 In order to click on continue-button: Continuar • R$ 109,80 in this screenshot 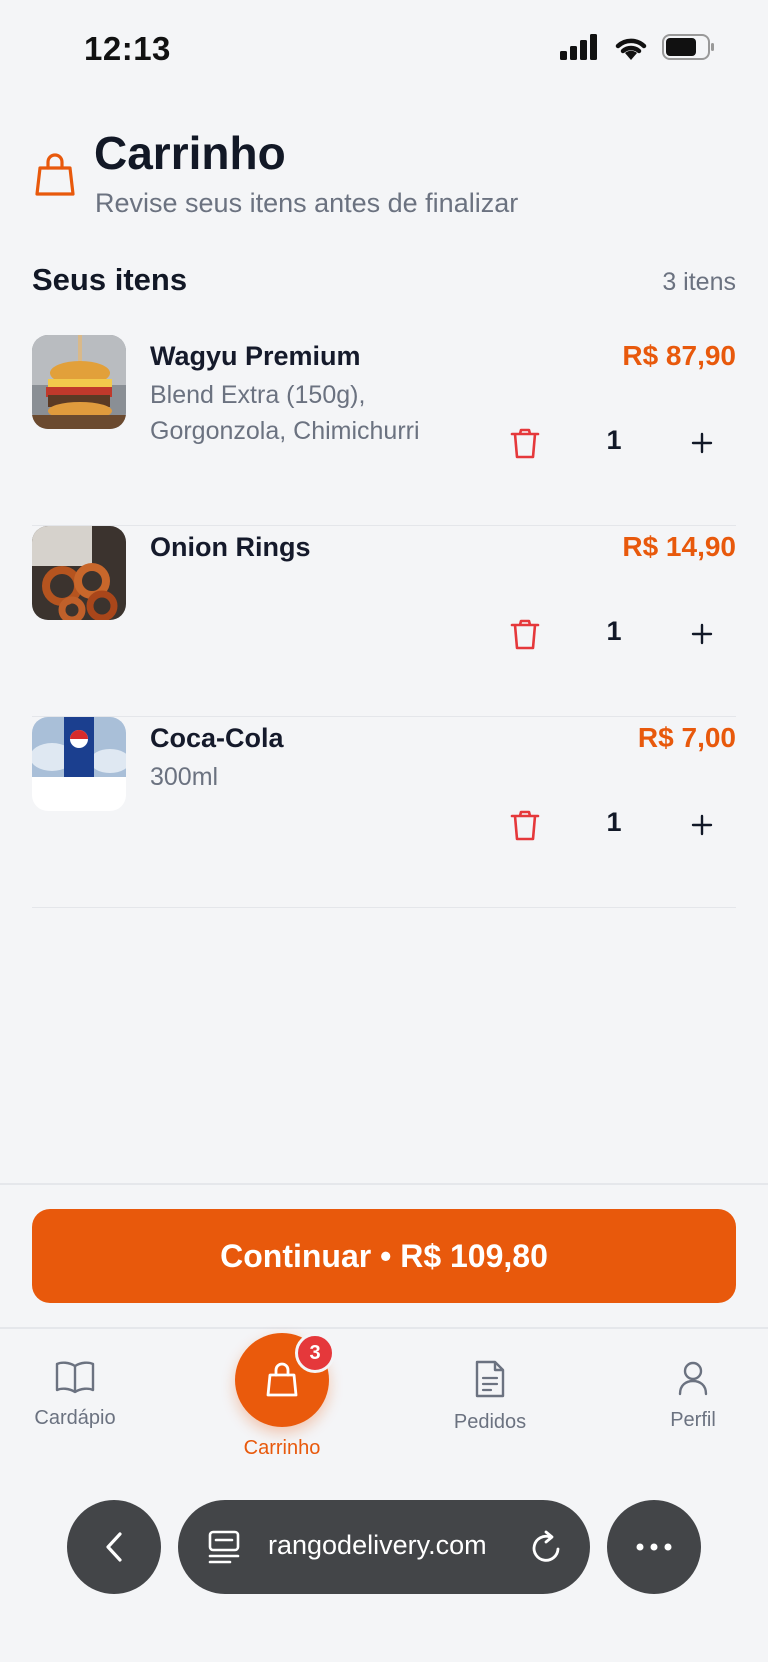, I will do `click(384, 1256)`.